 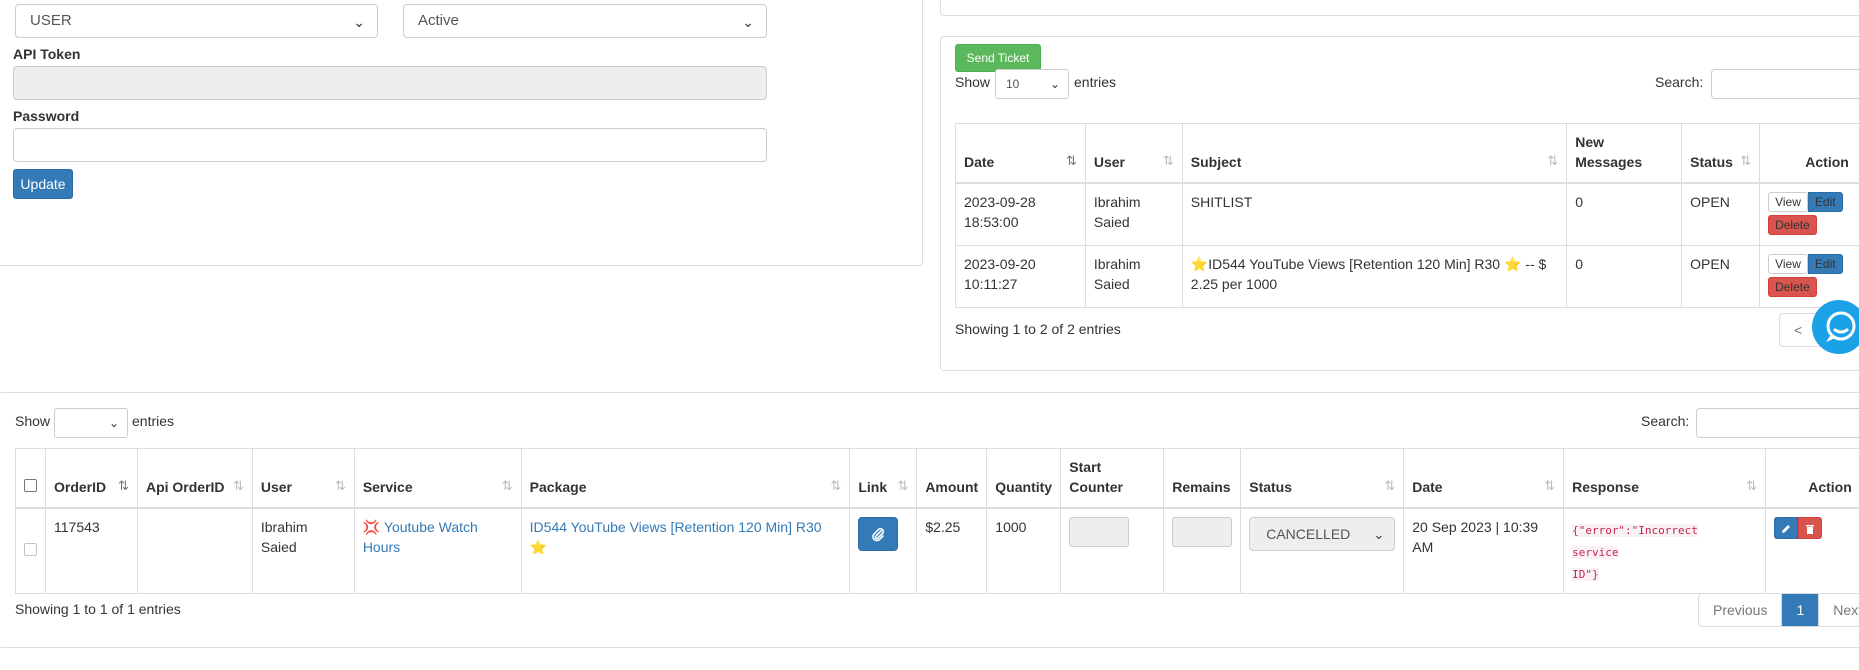 I want to click on chat-widget-button, so click(x=1835, y=327).